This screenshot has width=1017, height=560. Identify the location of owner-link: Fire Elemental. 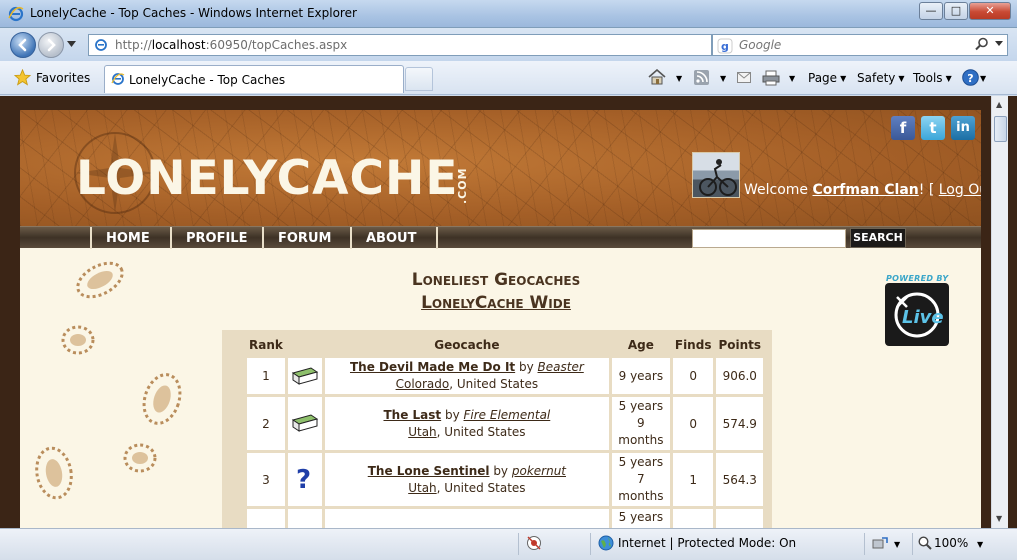
(507, 415).